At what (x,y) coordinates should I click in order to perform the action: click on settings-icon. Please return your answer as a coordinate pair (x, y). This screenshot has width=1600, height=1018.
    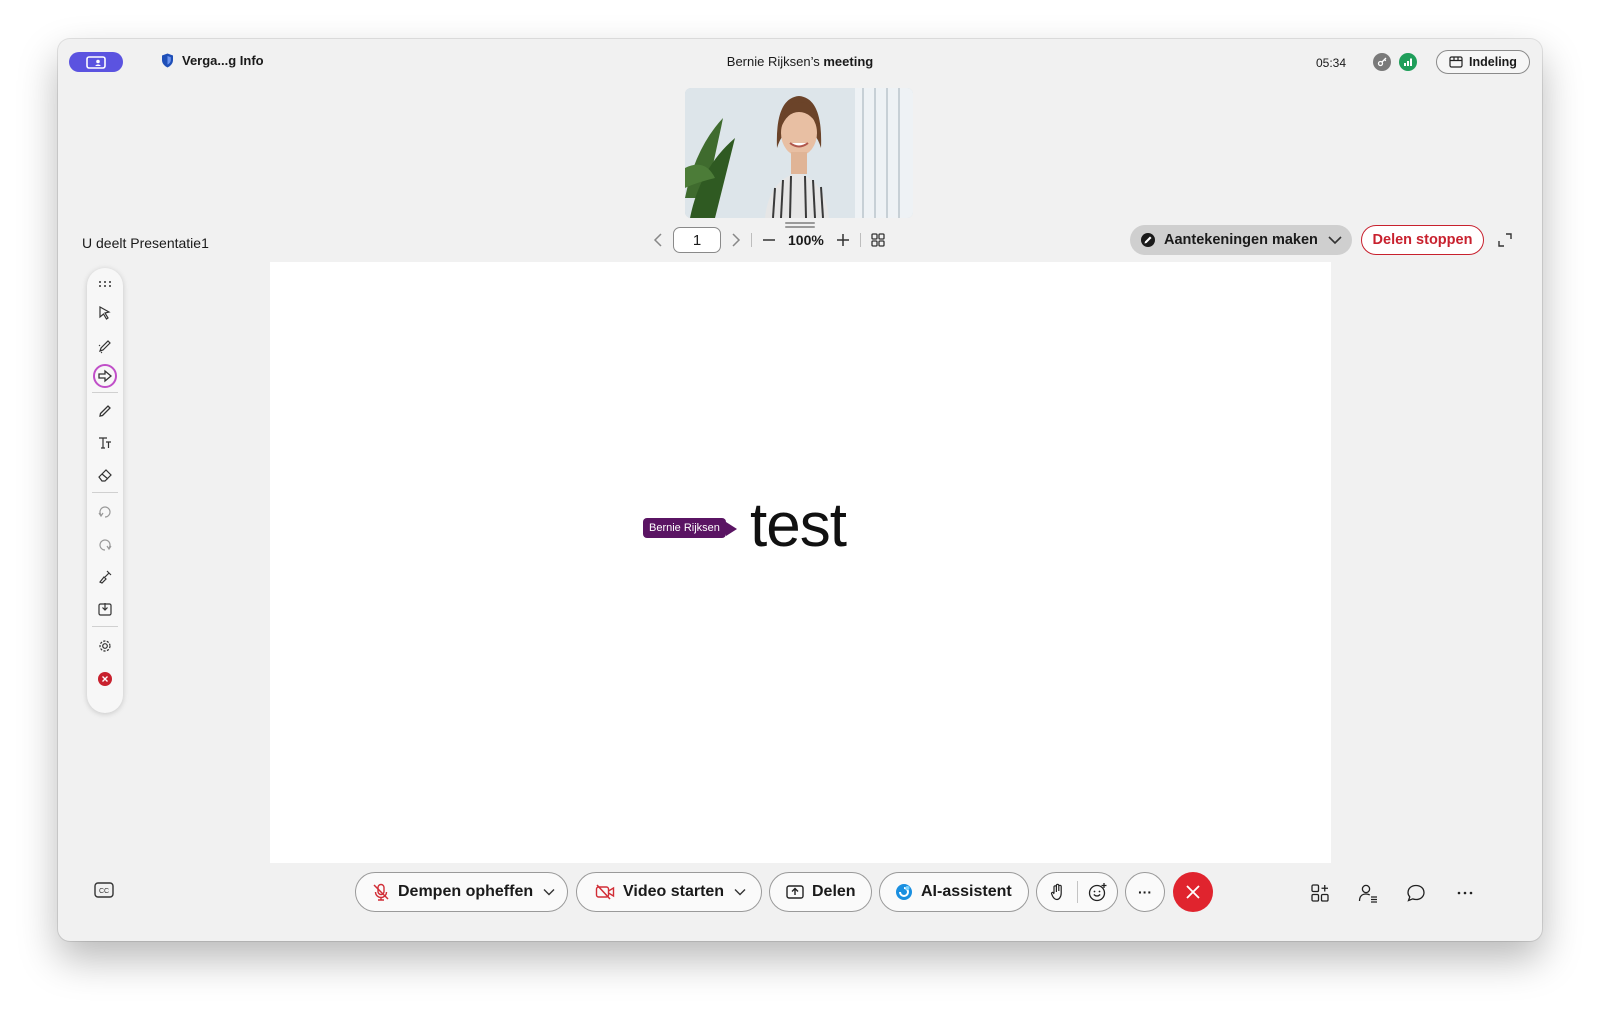
    Looking at the image, I should click on (105, 646).